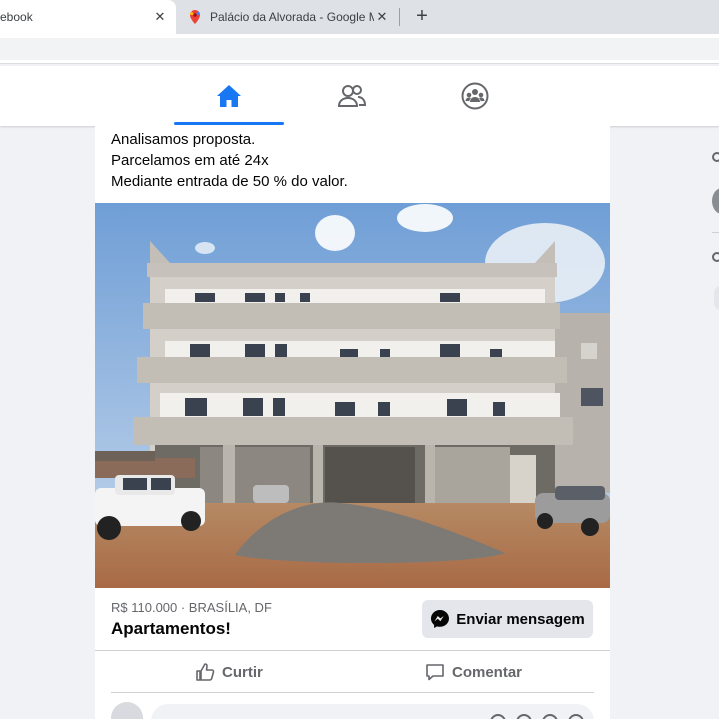  Describe the element at coordinates (229, 123) in the screenshot. I see `active-tab-indicator` at that location.